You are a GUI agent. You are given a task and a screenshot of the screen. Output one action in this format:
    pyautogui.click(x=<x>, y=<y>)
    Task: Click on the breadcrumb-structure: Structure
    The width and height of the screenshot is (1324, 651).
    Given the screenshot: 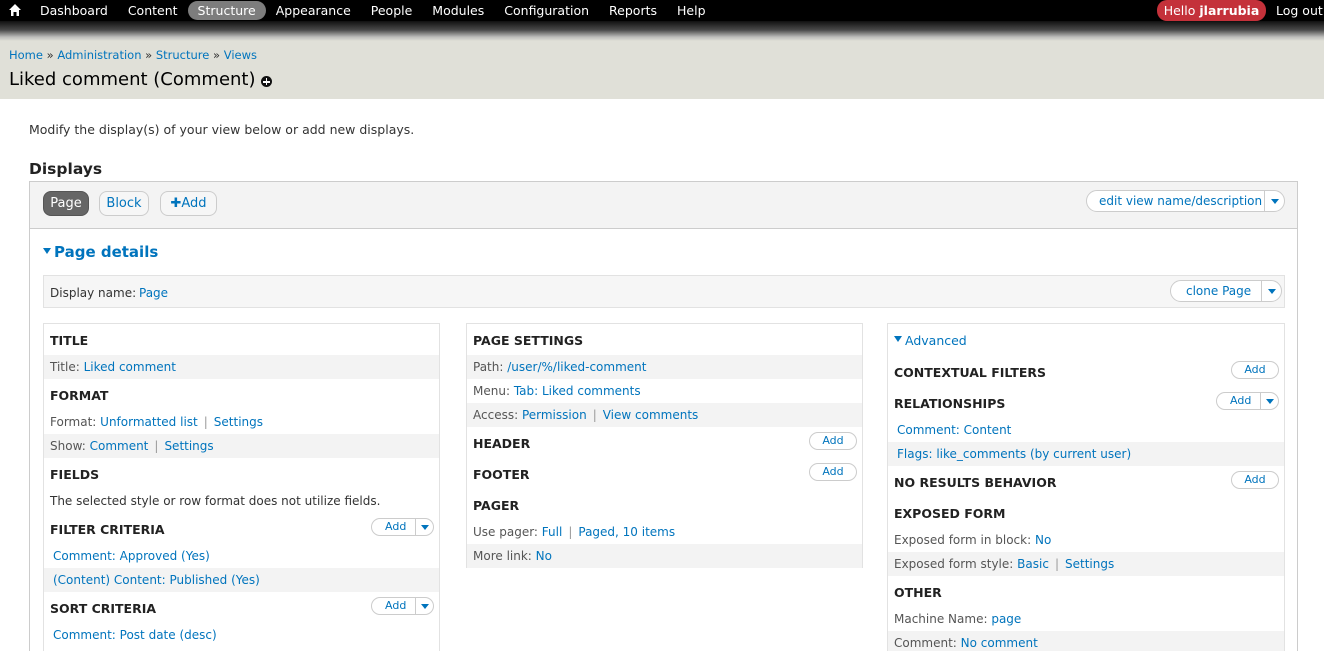 What is the action you would take?
    pyautogui.click(x=183, y=55)
    